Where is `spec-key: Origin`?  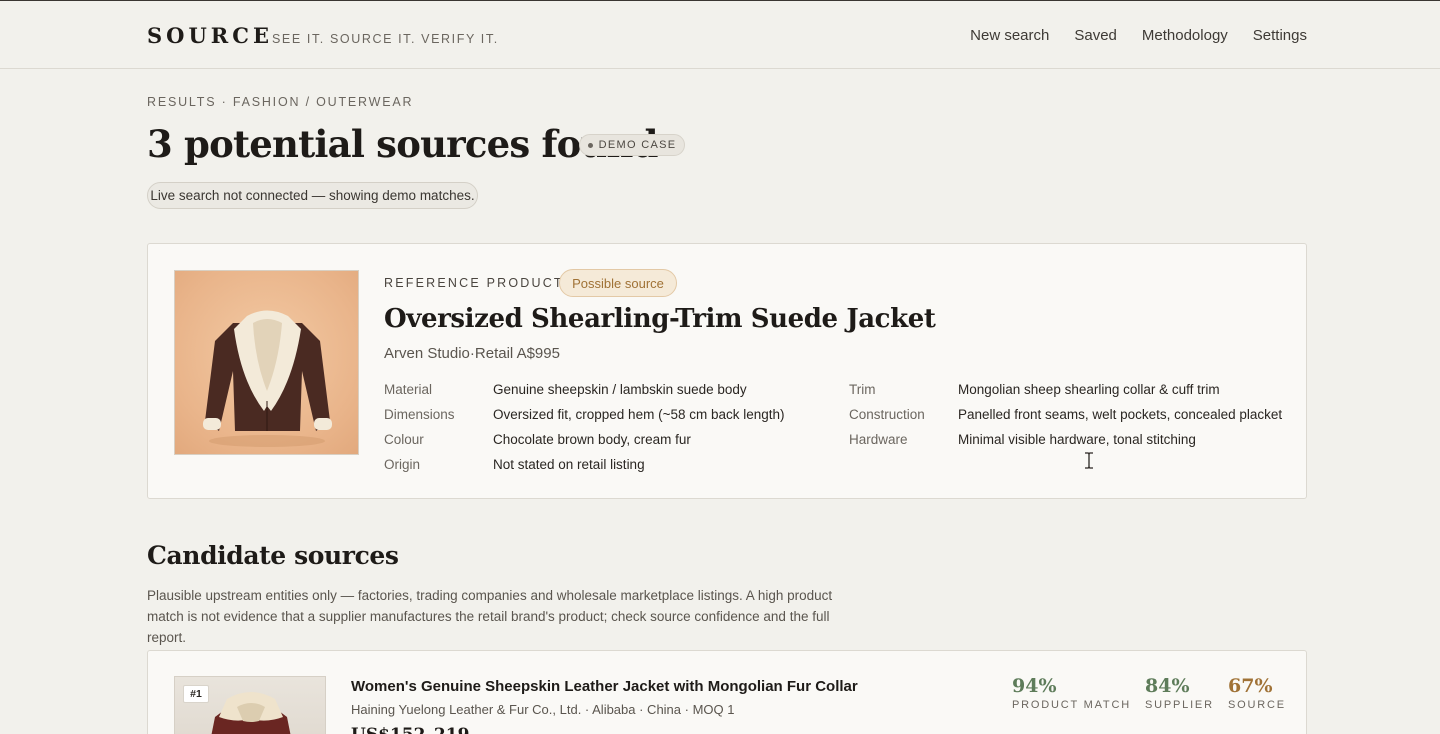
spec-key: Origin is located at coordinates (402, 464).